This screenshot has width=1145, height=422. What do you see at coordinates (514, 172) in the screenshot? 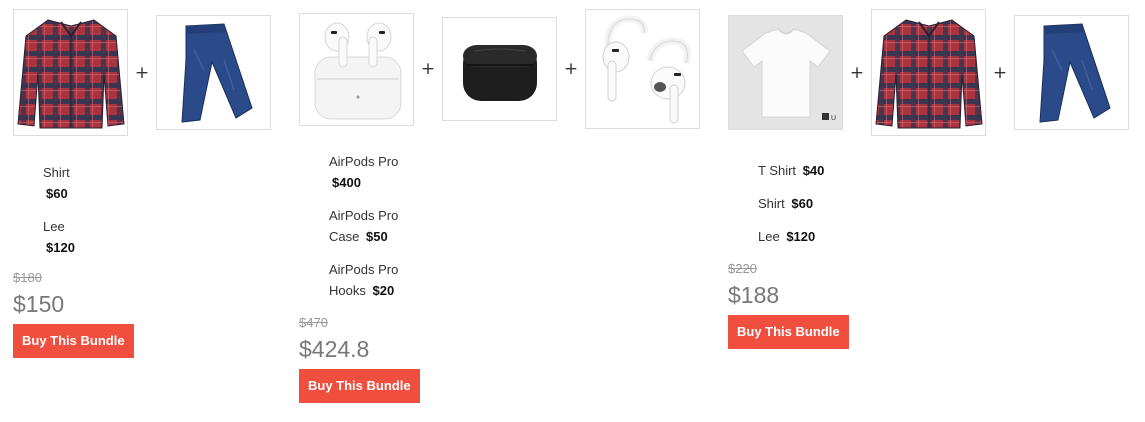
I see `bundle-item: AirPods Pro $400` at bounding box center [514, 172].